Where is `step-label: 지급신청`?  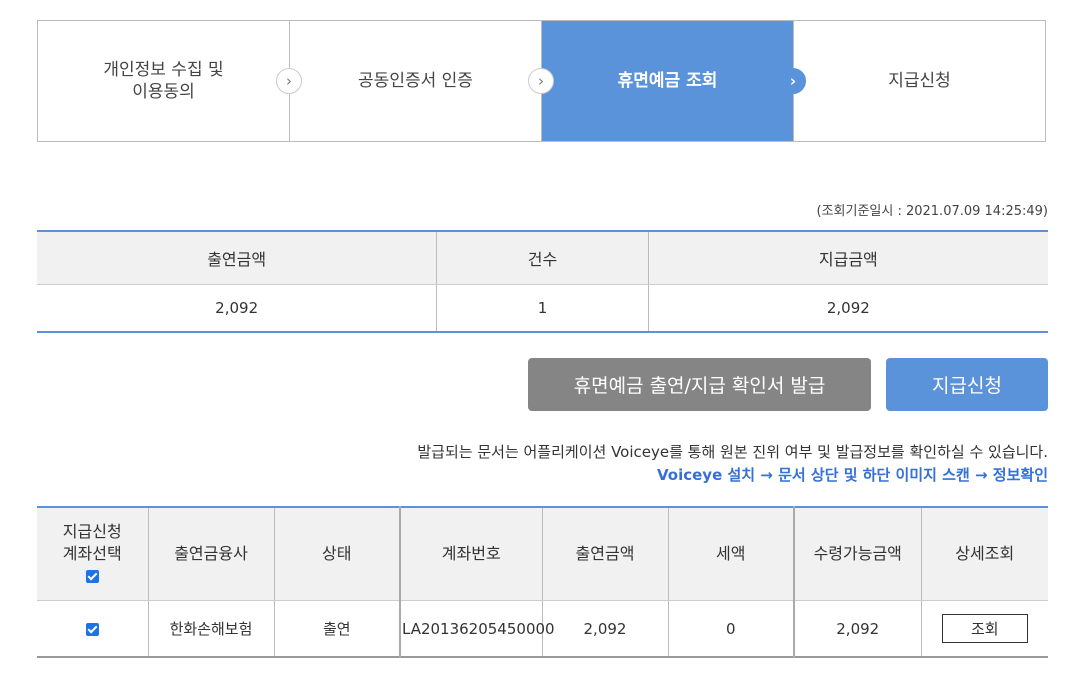
step-label: 지급신청 is located at coordinates (919, 81).